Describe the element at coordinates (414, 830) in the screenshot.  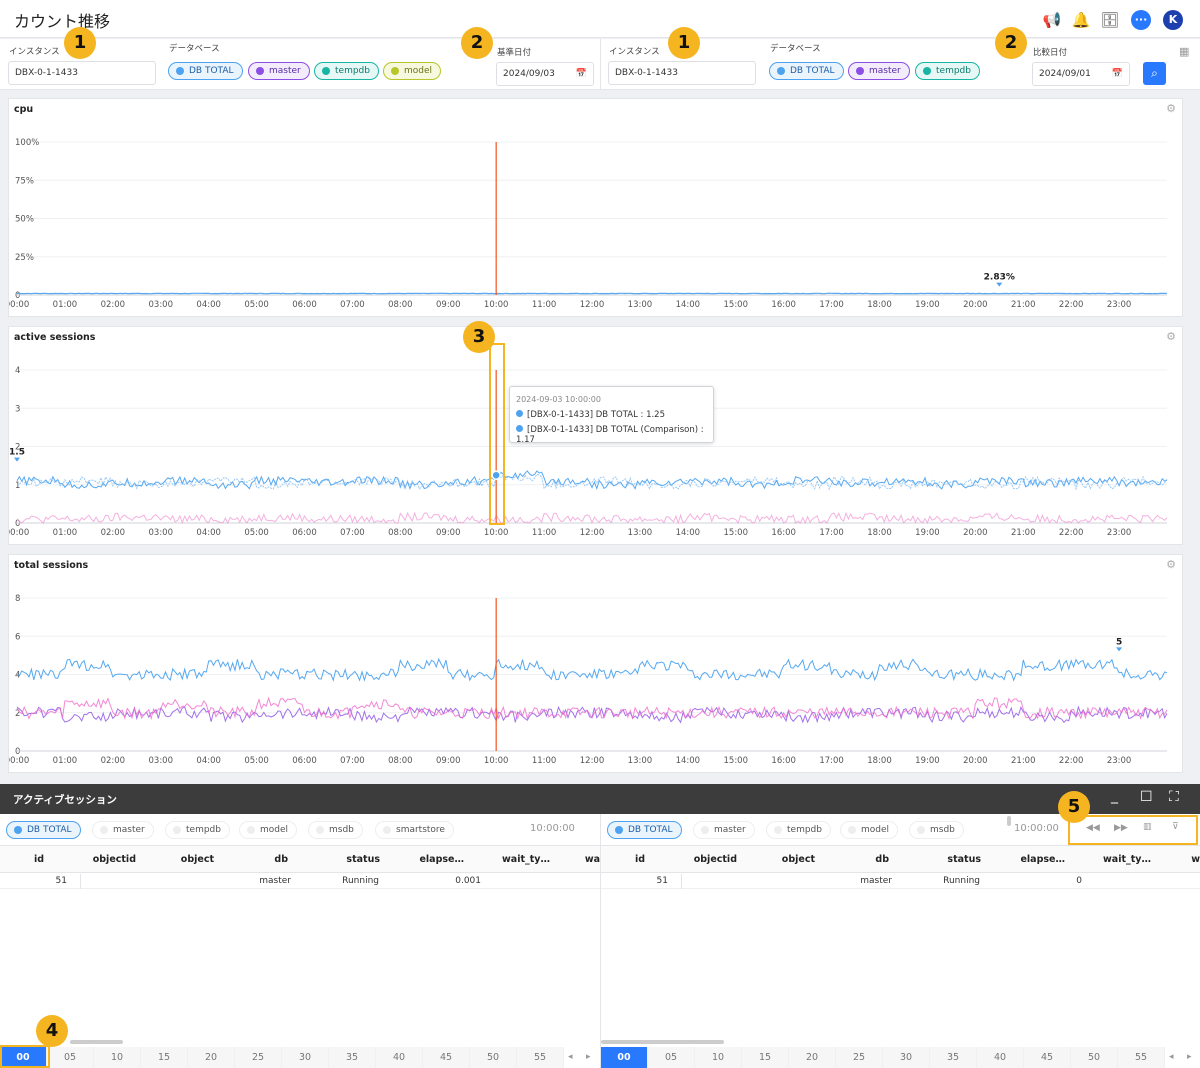
I see `filter-chip-smartstore: smartstore` at that location.